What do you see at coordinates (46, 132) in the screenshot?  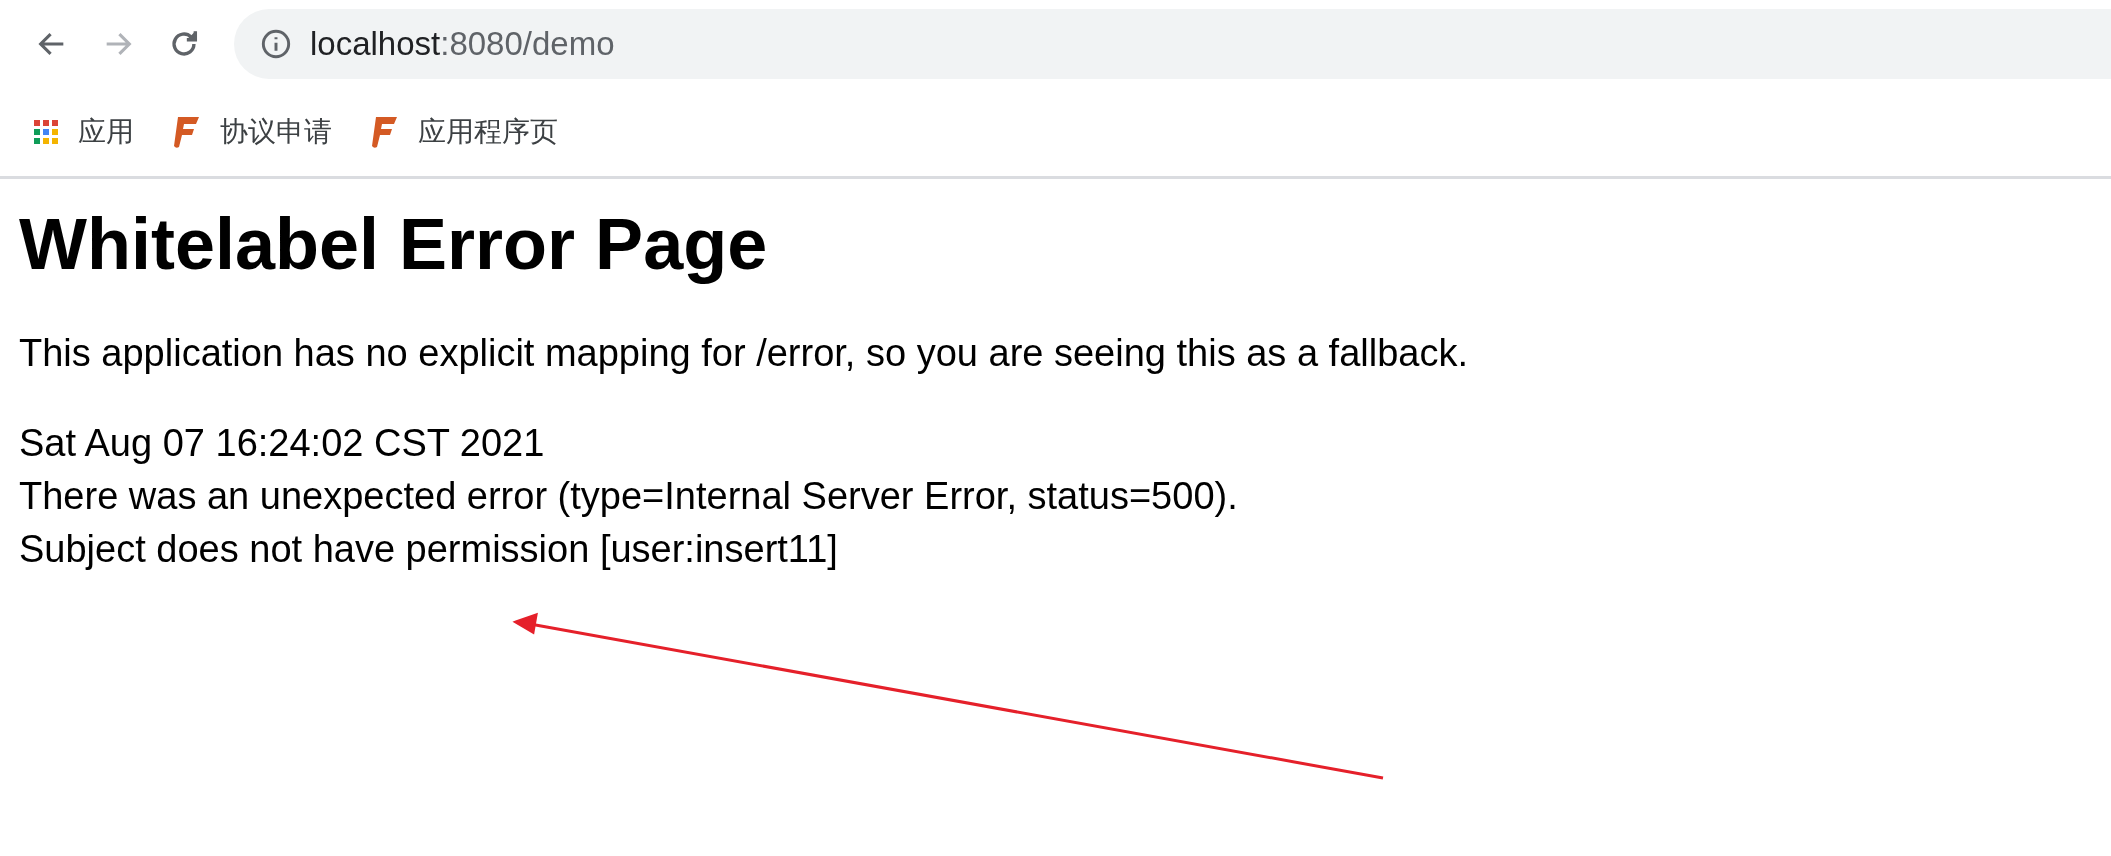 I see `apps-grid-icon` at bounding box center [46, 132].